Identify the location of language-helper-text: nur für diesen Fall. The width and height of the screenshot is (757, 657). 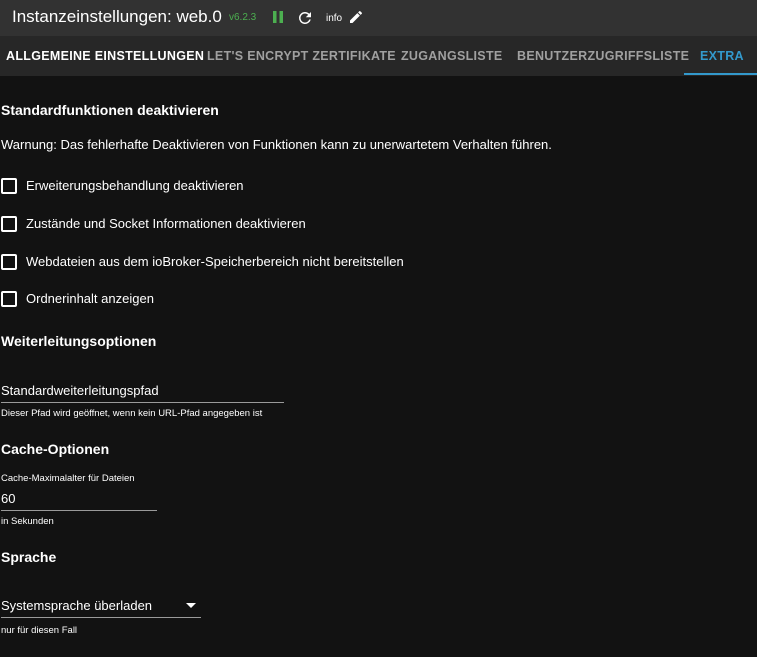
(39, 630).